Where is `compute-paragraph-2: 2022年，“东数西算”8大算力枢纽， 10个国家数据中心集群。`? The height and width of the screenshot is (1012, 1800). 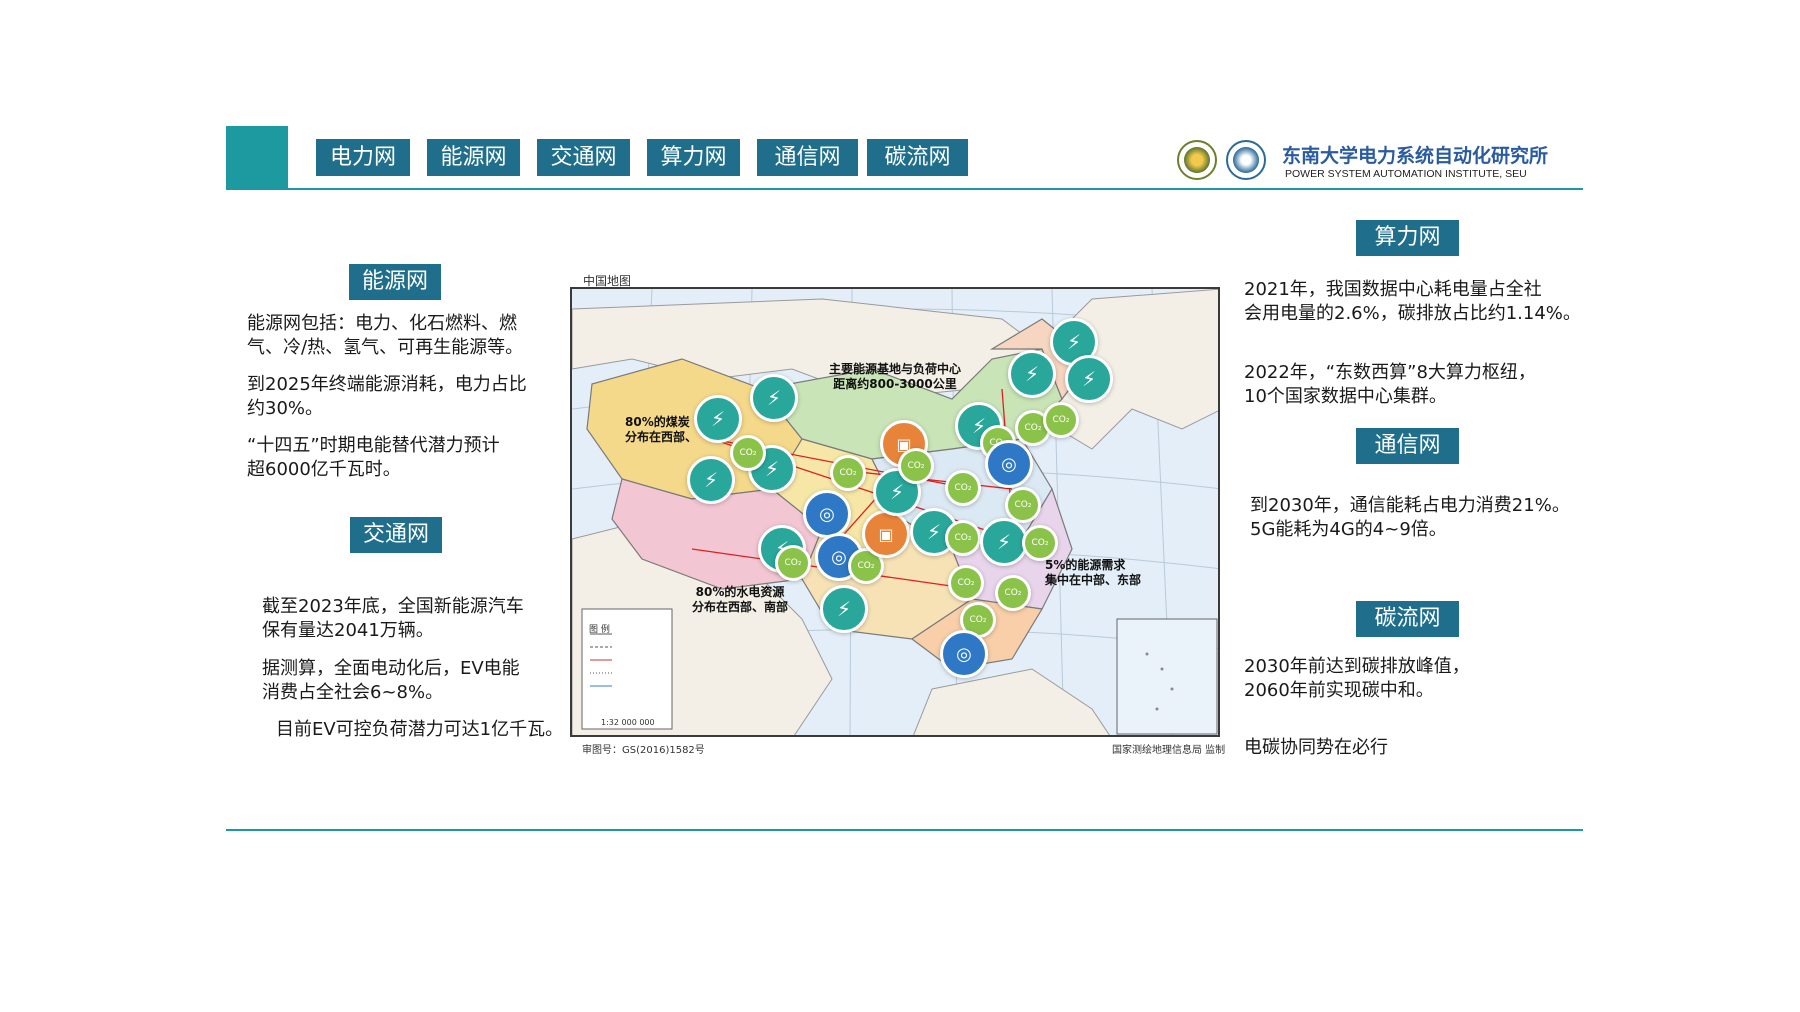 compute-paragraph-2: 2022年，“东数西算”8大算力枢纽， 10个国家数据中心集群。 is located at coordinates (1390, 384).